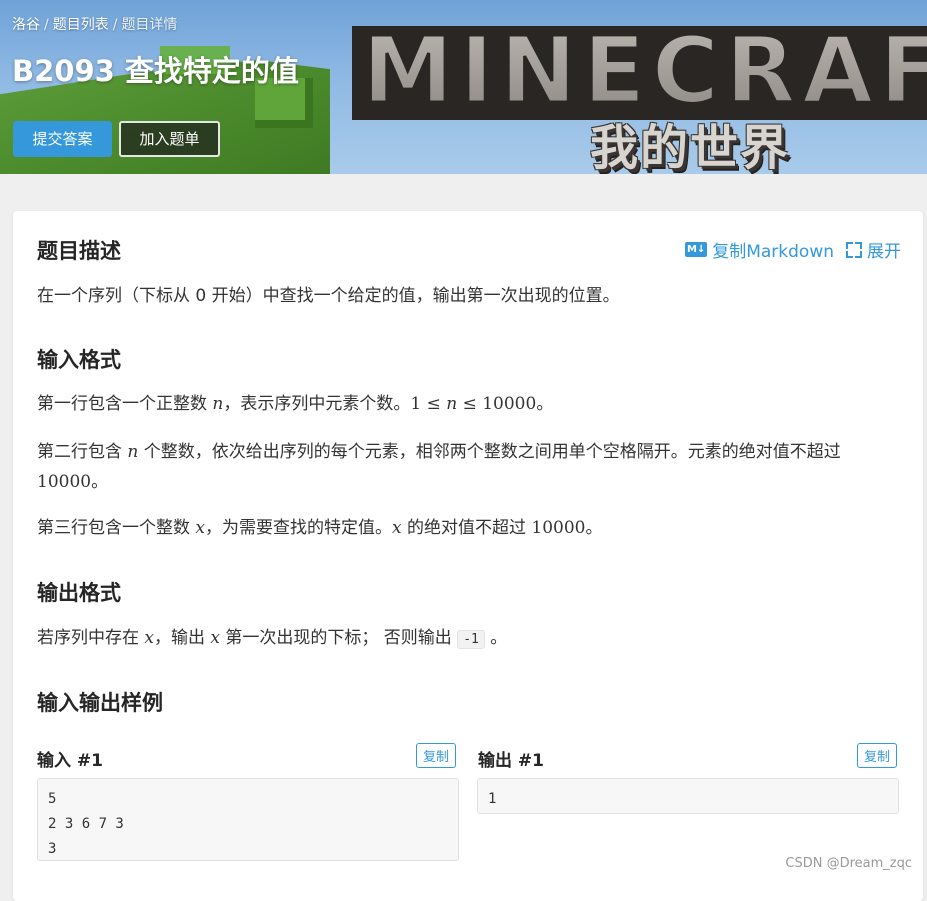 This screenshot has height=901, width=927. What do you see at coordinates (70, 761) in the screenshot?
I see `sample-input-label: 输入 #1` at bounding box center [70, 761].